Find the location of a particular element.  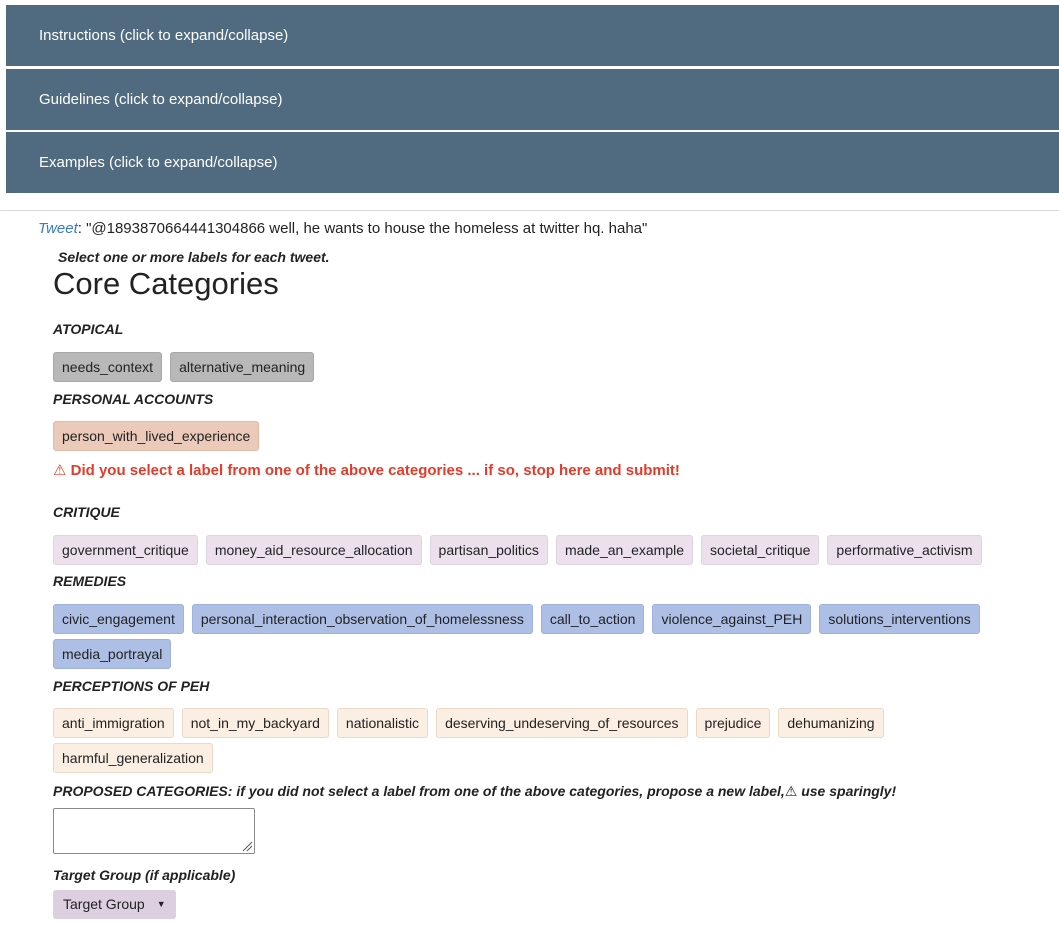

label-chip: performative_activism is located at coordinates (904, 550).